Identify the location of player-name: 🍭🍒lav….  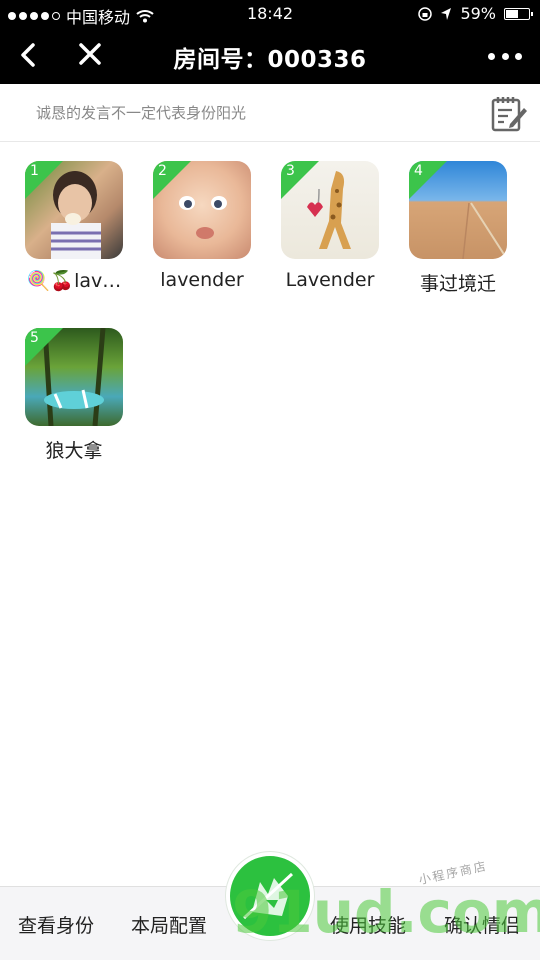
(74, 281).